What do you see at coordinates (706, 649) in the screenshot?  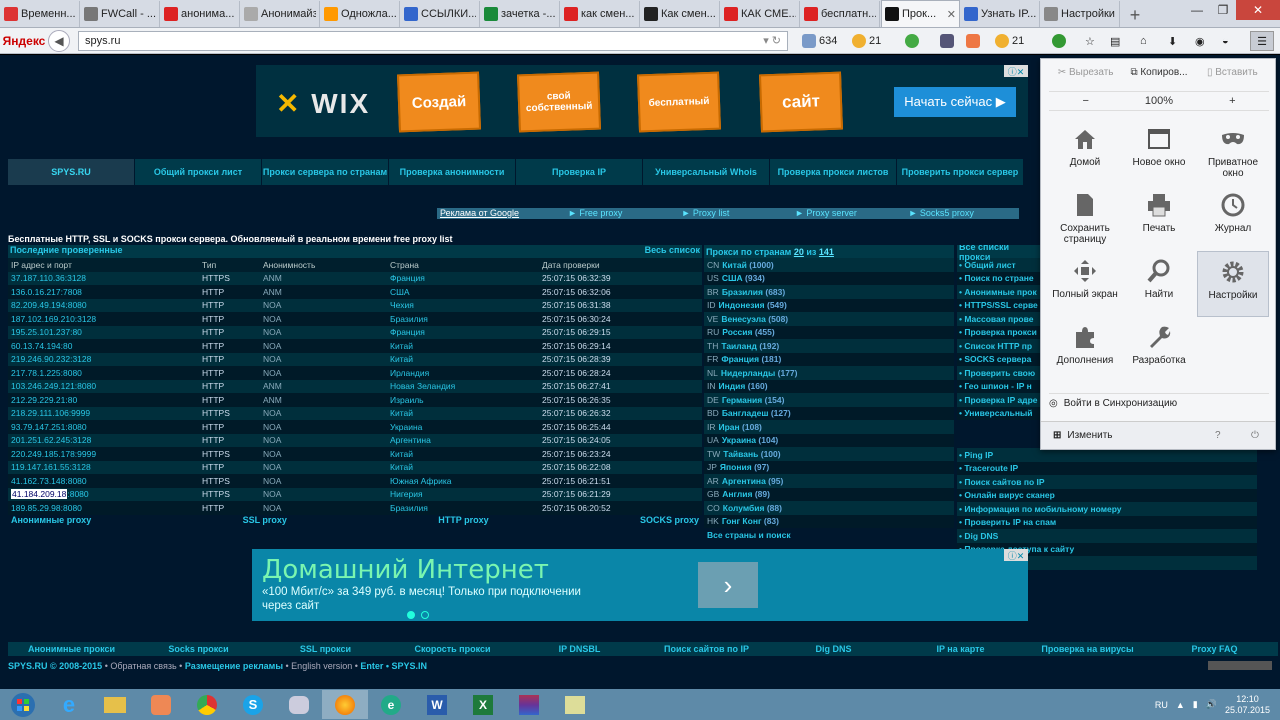 I see `bottom-menu-item: Поиск сайтов по IP` at bounding box center [706, 649].